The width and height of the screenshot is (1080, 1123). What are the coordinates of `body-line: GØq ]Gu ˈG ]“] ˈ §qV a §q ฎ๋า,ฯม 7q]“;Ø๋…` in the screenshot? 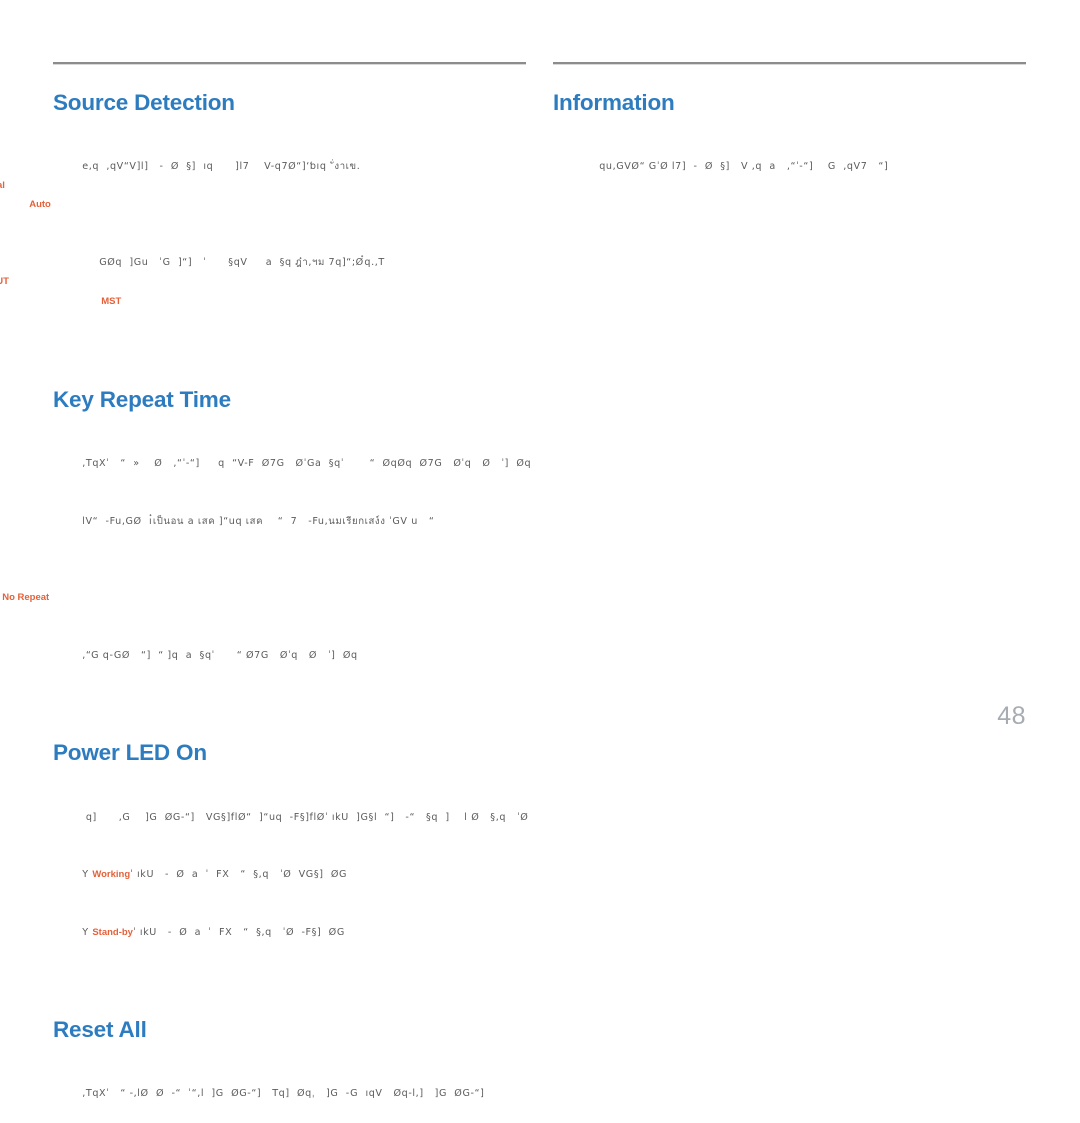 It's located at (263, 282).